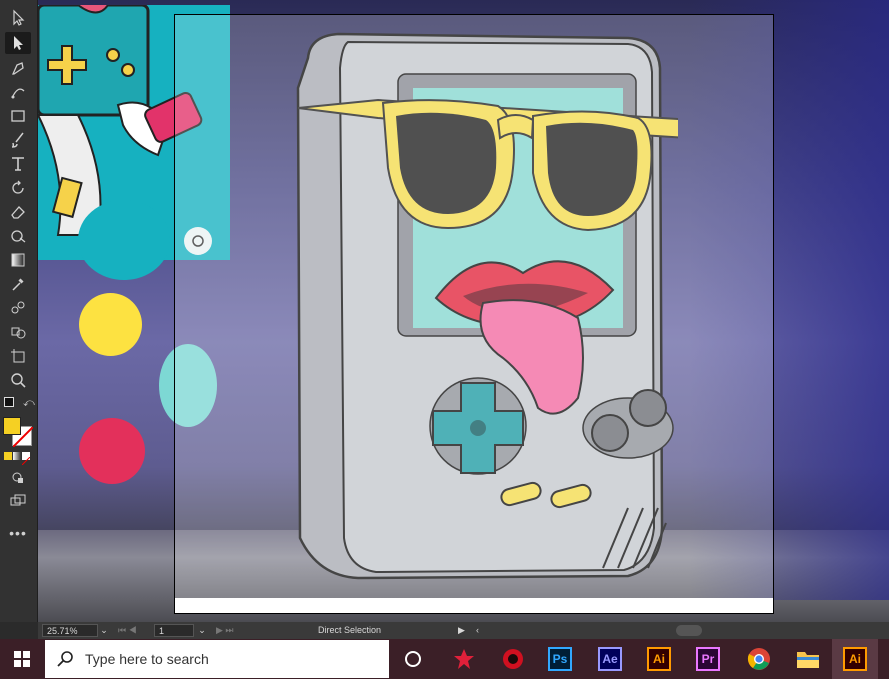  I want to click on horizontal-scrollbar-thumb, so click(689, 630).